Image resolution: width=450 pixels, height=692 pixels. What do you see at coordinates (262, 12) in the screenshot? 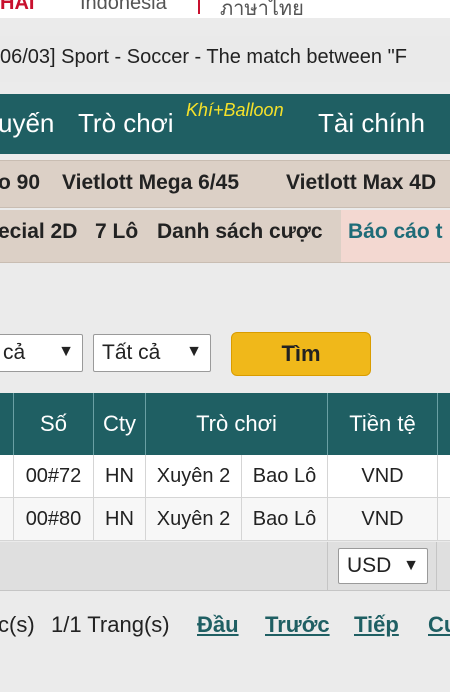
I see `language-thai-link: ภาษาไทย` at bounding box center [262, 12].